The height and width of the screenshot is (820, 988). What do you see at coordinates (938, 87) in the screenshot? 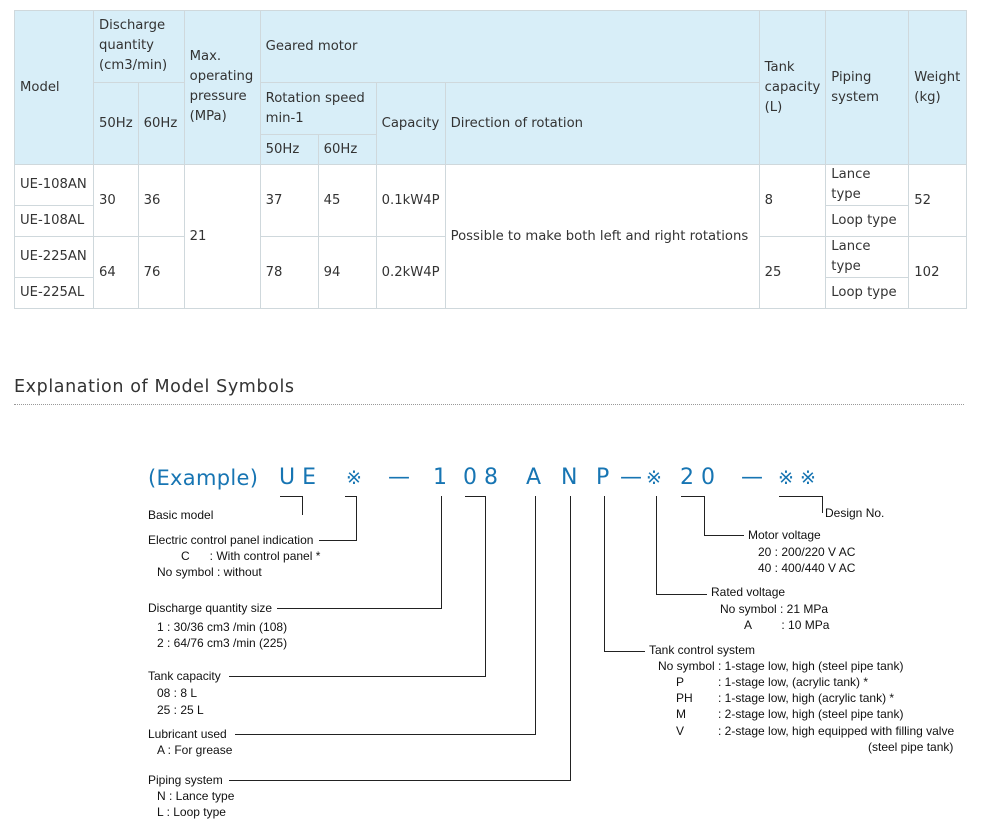
I see `header-weight: Weight (kg)` at bounding box center [938, 87].